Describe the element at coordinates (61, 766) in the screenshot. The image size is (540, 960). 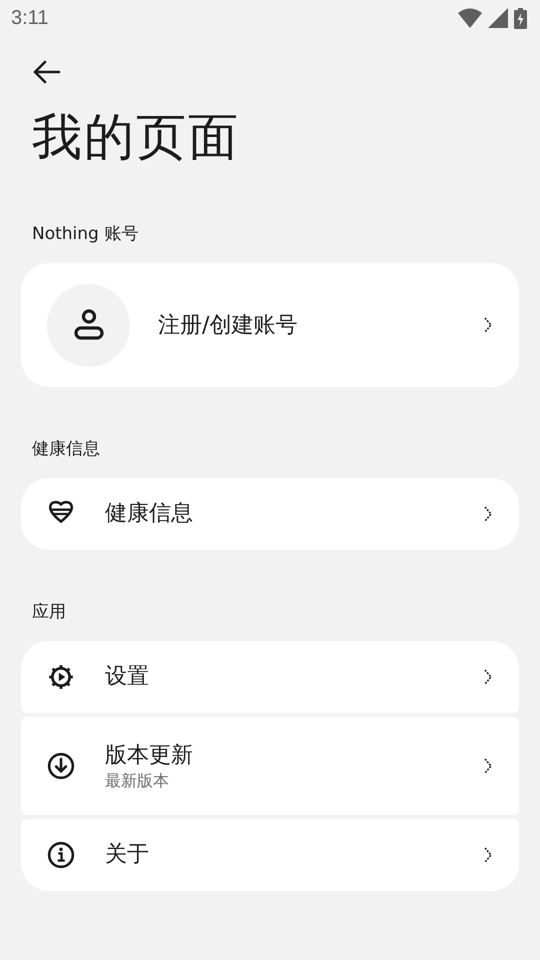
I see `download-icon` at that location.